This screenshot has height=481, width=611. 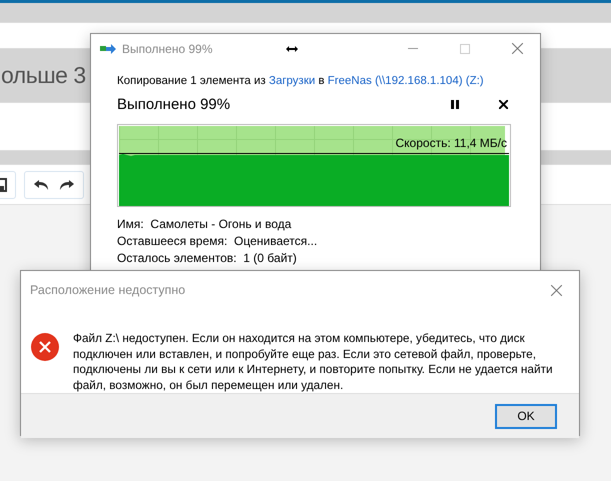 I want to click on window-title: Расположение недоступно, so click(x=108, y=290).